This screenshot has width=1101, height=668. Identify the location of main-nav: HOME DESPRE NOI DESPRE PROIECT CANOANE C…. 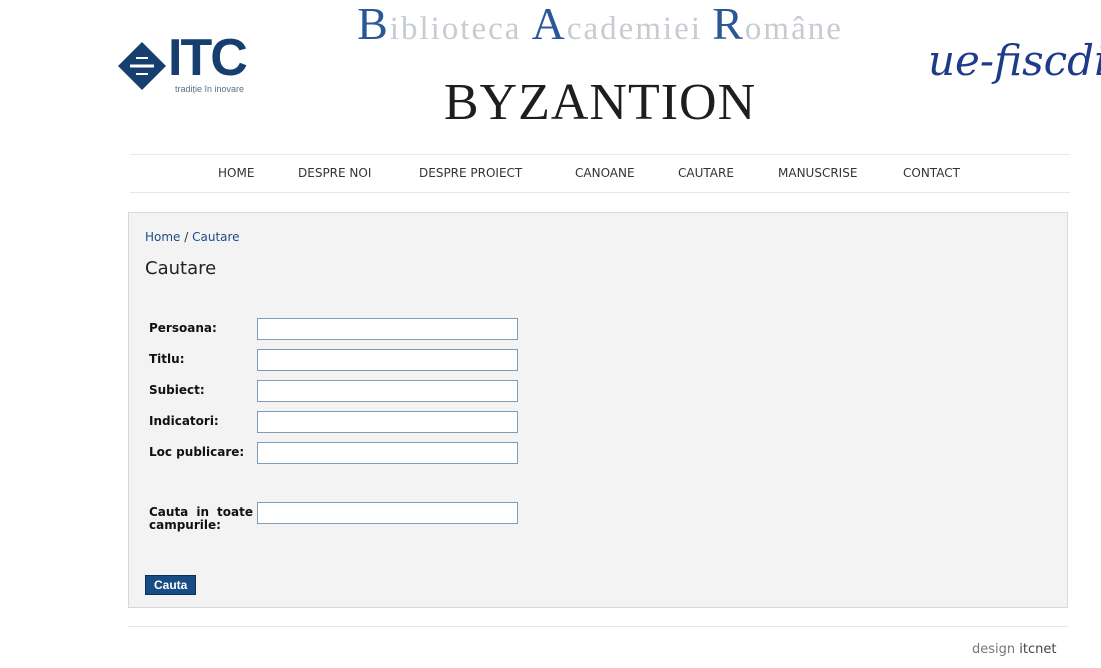
(600, 174).